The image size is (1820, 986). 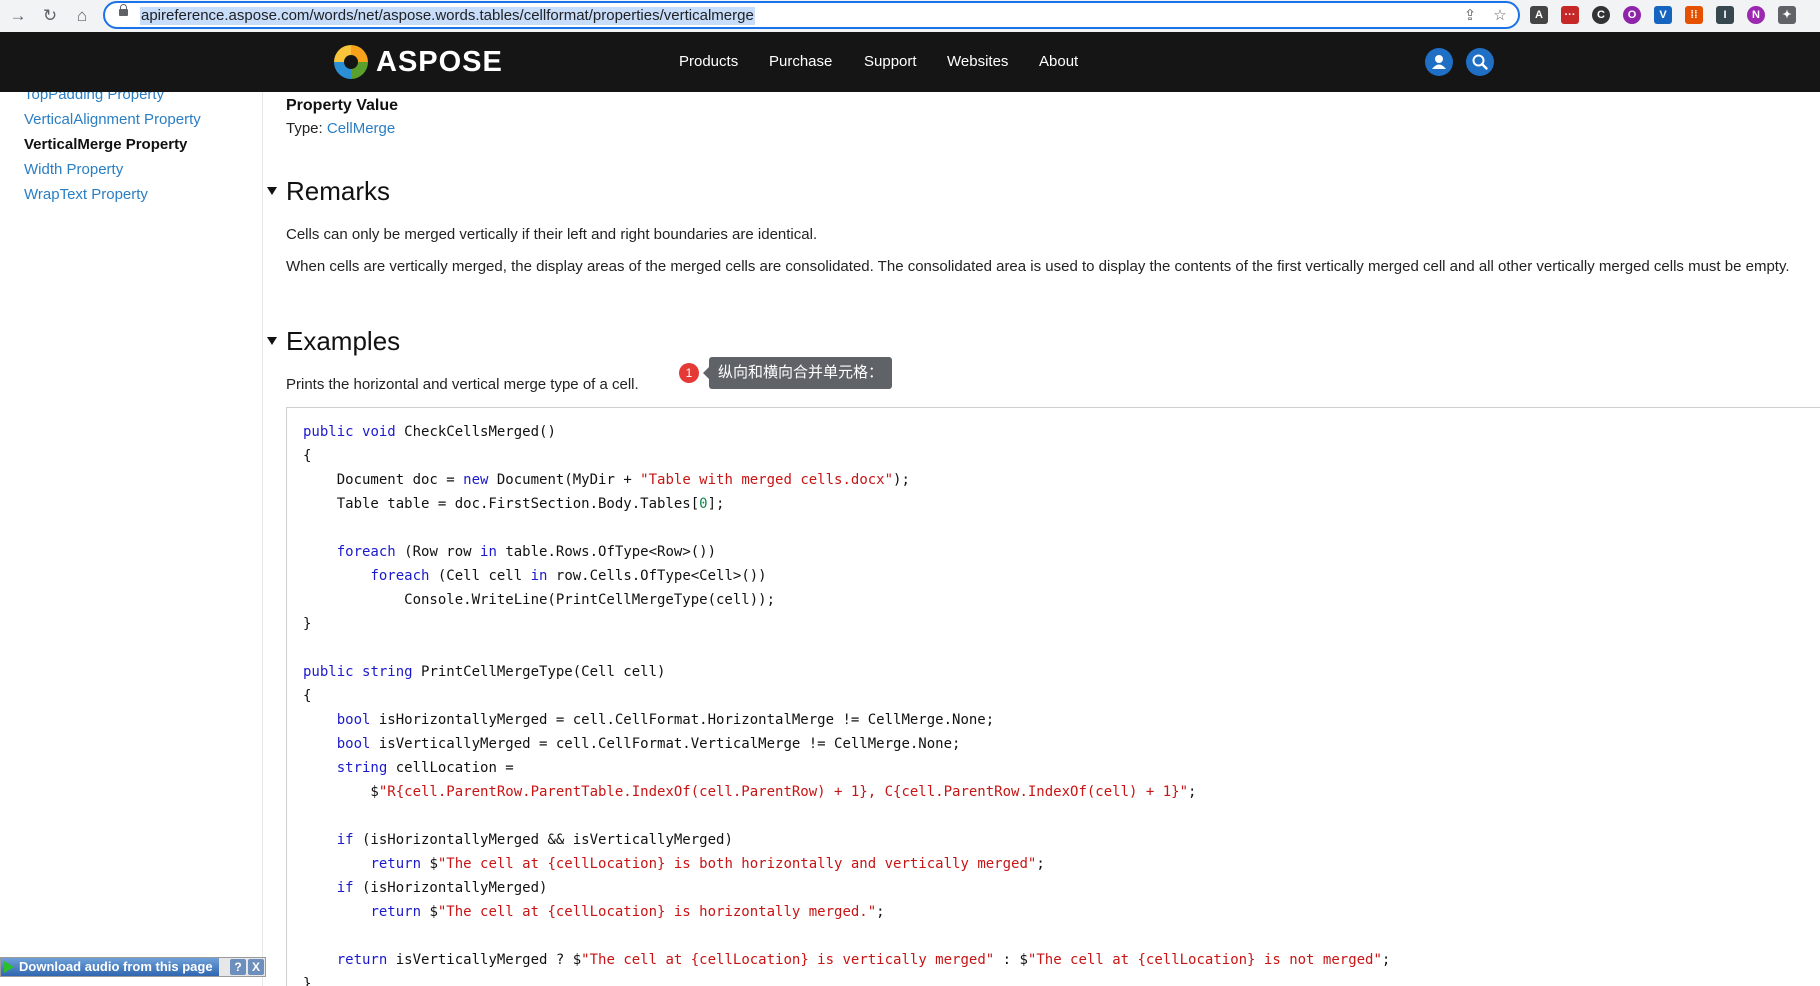 What do you see at coordinates (1500, 16) in the screenshot?
I see `star-icon: ☆` at bounding box center [1500, 16].